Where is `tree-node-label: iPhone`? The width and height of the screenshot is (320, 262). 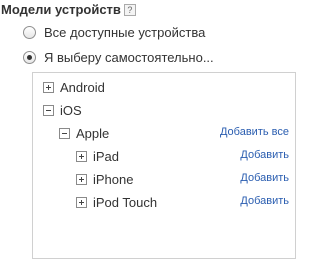 tree-node-label: iPhone is located at coordinates (113, 179).